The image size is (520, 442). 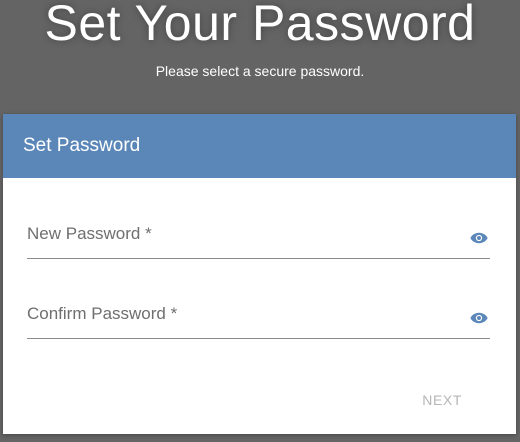 I want to click on page-subtitle: Please select a secure password., so click(x=260, y=71).